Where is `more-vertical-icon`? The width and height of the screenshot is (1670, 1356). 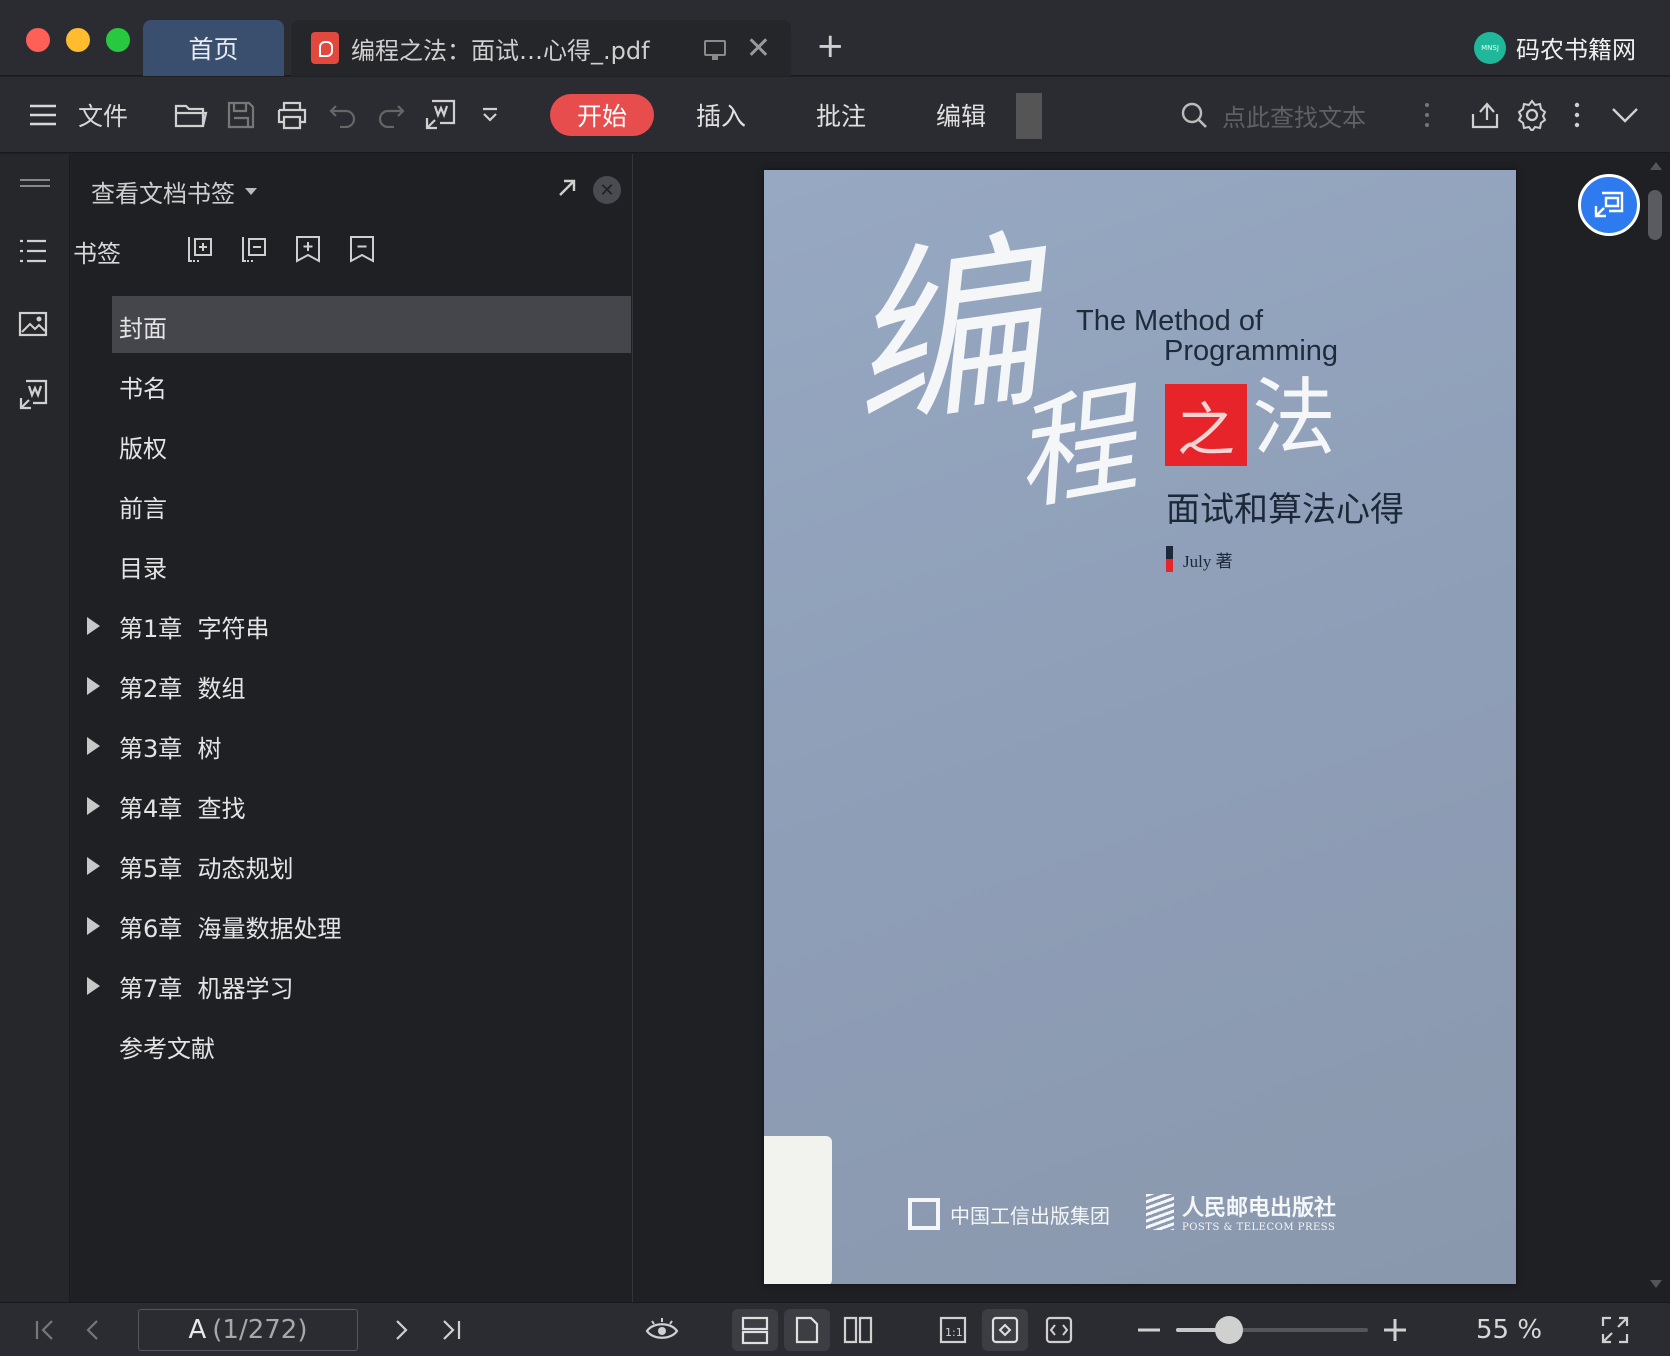
more-vertical-icon is located at coordinates (1577, 115).